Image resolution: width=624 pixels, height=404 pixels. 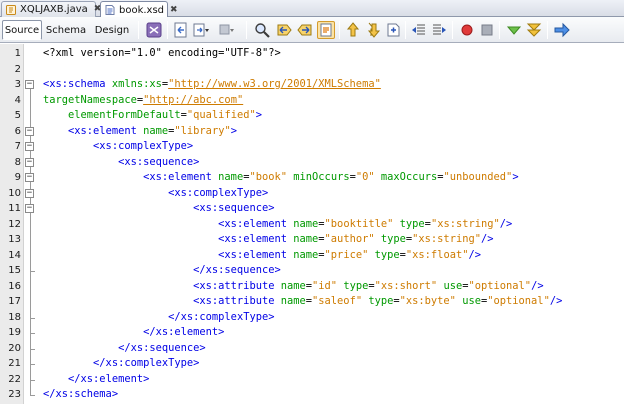 What do you see at coordinates (143, 101) in the screenshot?
I see `code-line: targetNamespace="http://abc.com"` at bounding box center [143, 101].